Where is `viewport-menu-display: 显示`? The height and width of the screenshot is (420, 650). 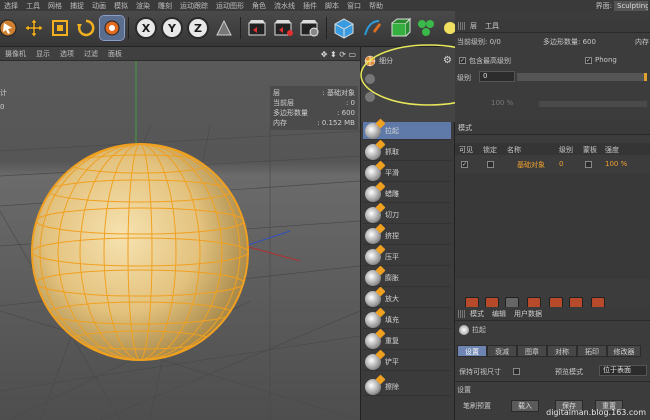
viewport-menu-display: 显示 is located at coordinates (43, 54).